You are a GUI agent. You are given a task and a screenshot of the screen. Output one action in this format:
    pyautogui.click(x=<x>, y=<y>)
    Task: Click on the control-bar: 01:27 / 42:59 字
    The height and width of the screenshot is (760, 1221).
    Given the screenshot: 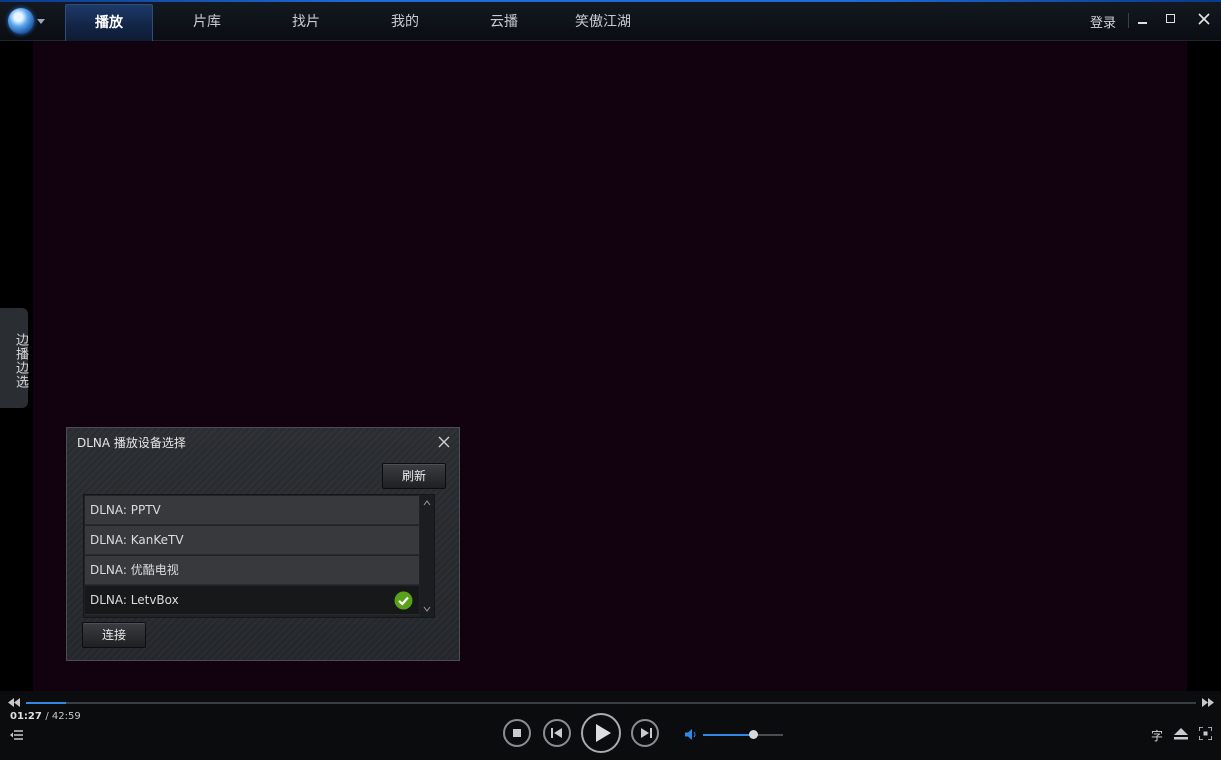 What is the action you would take?
    pyautogui.click(x=610, y=725)
    